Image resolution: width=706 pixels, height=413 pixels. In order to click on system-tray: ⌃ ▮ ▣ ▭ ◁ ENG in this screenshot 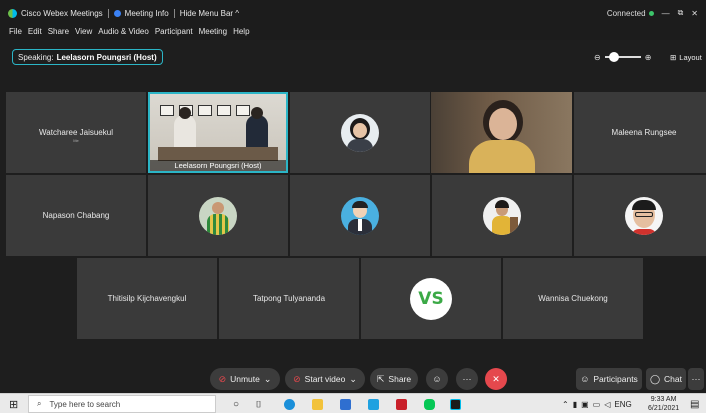, I will do `click(597, 403)`.